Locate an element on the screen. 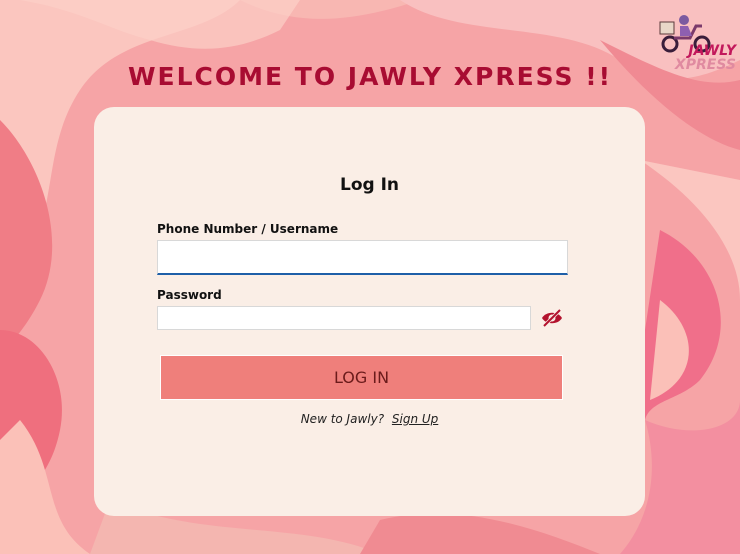 The width and height of the screenshot is (740, 554). login-heading: Log In is located at coordinates (369, 185).